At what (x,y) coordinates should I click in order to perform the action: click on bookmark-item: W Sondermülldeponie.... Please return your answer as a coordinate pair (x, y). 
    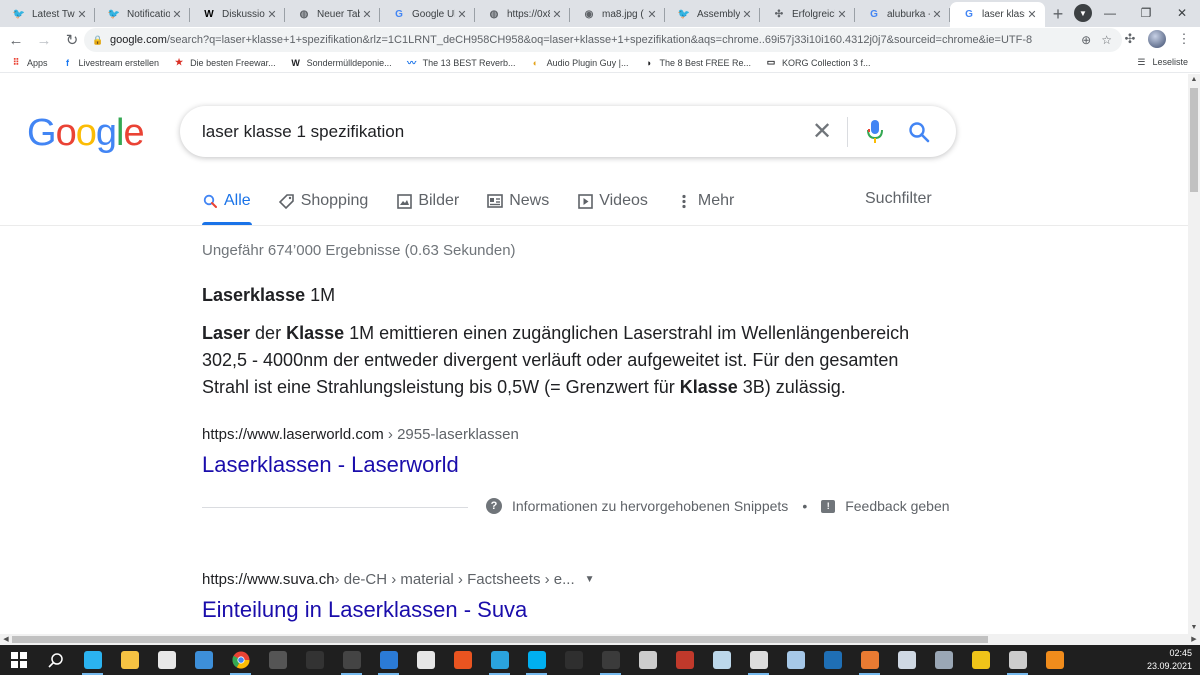
    Looking at the image, I should click on (340, 63).